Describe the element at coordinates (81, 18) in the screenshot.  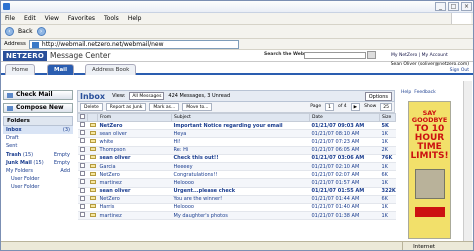
I see `menu-favorites: Favorites` at that location.